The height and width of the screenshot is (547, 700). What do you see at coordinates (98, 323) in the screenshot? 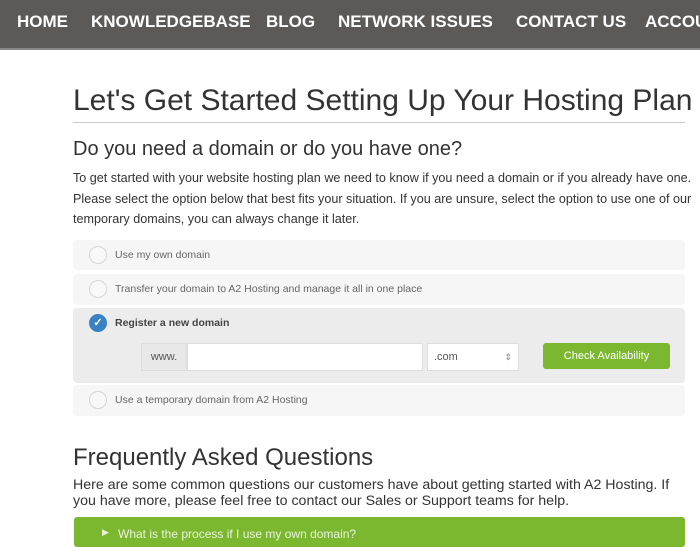
I see `check-icon: ✓` at bounding box center [98, 323].